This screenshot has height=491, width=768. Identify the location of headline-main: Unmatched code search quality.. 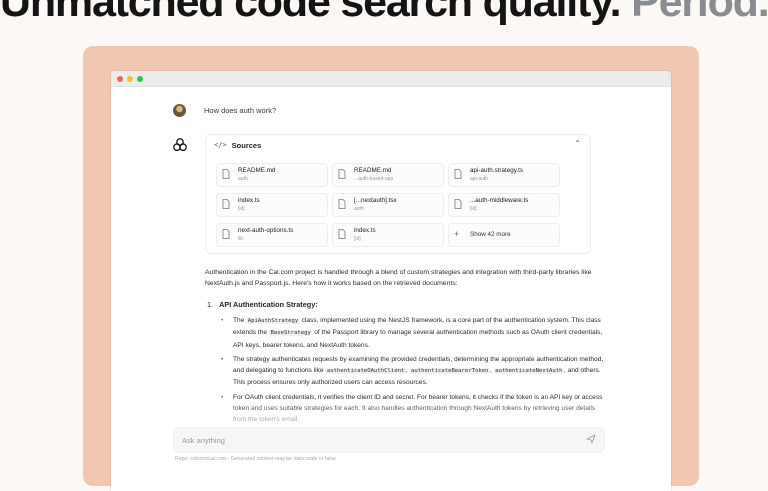
(311, 13).